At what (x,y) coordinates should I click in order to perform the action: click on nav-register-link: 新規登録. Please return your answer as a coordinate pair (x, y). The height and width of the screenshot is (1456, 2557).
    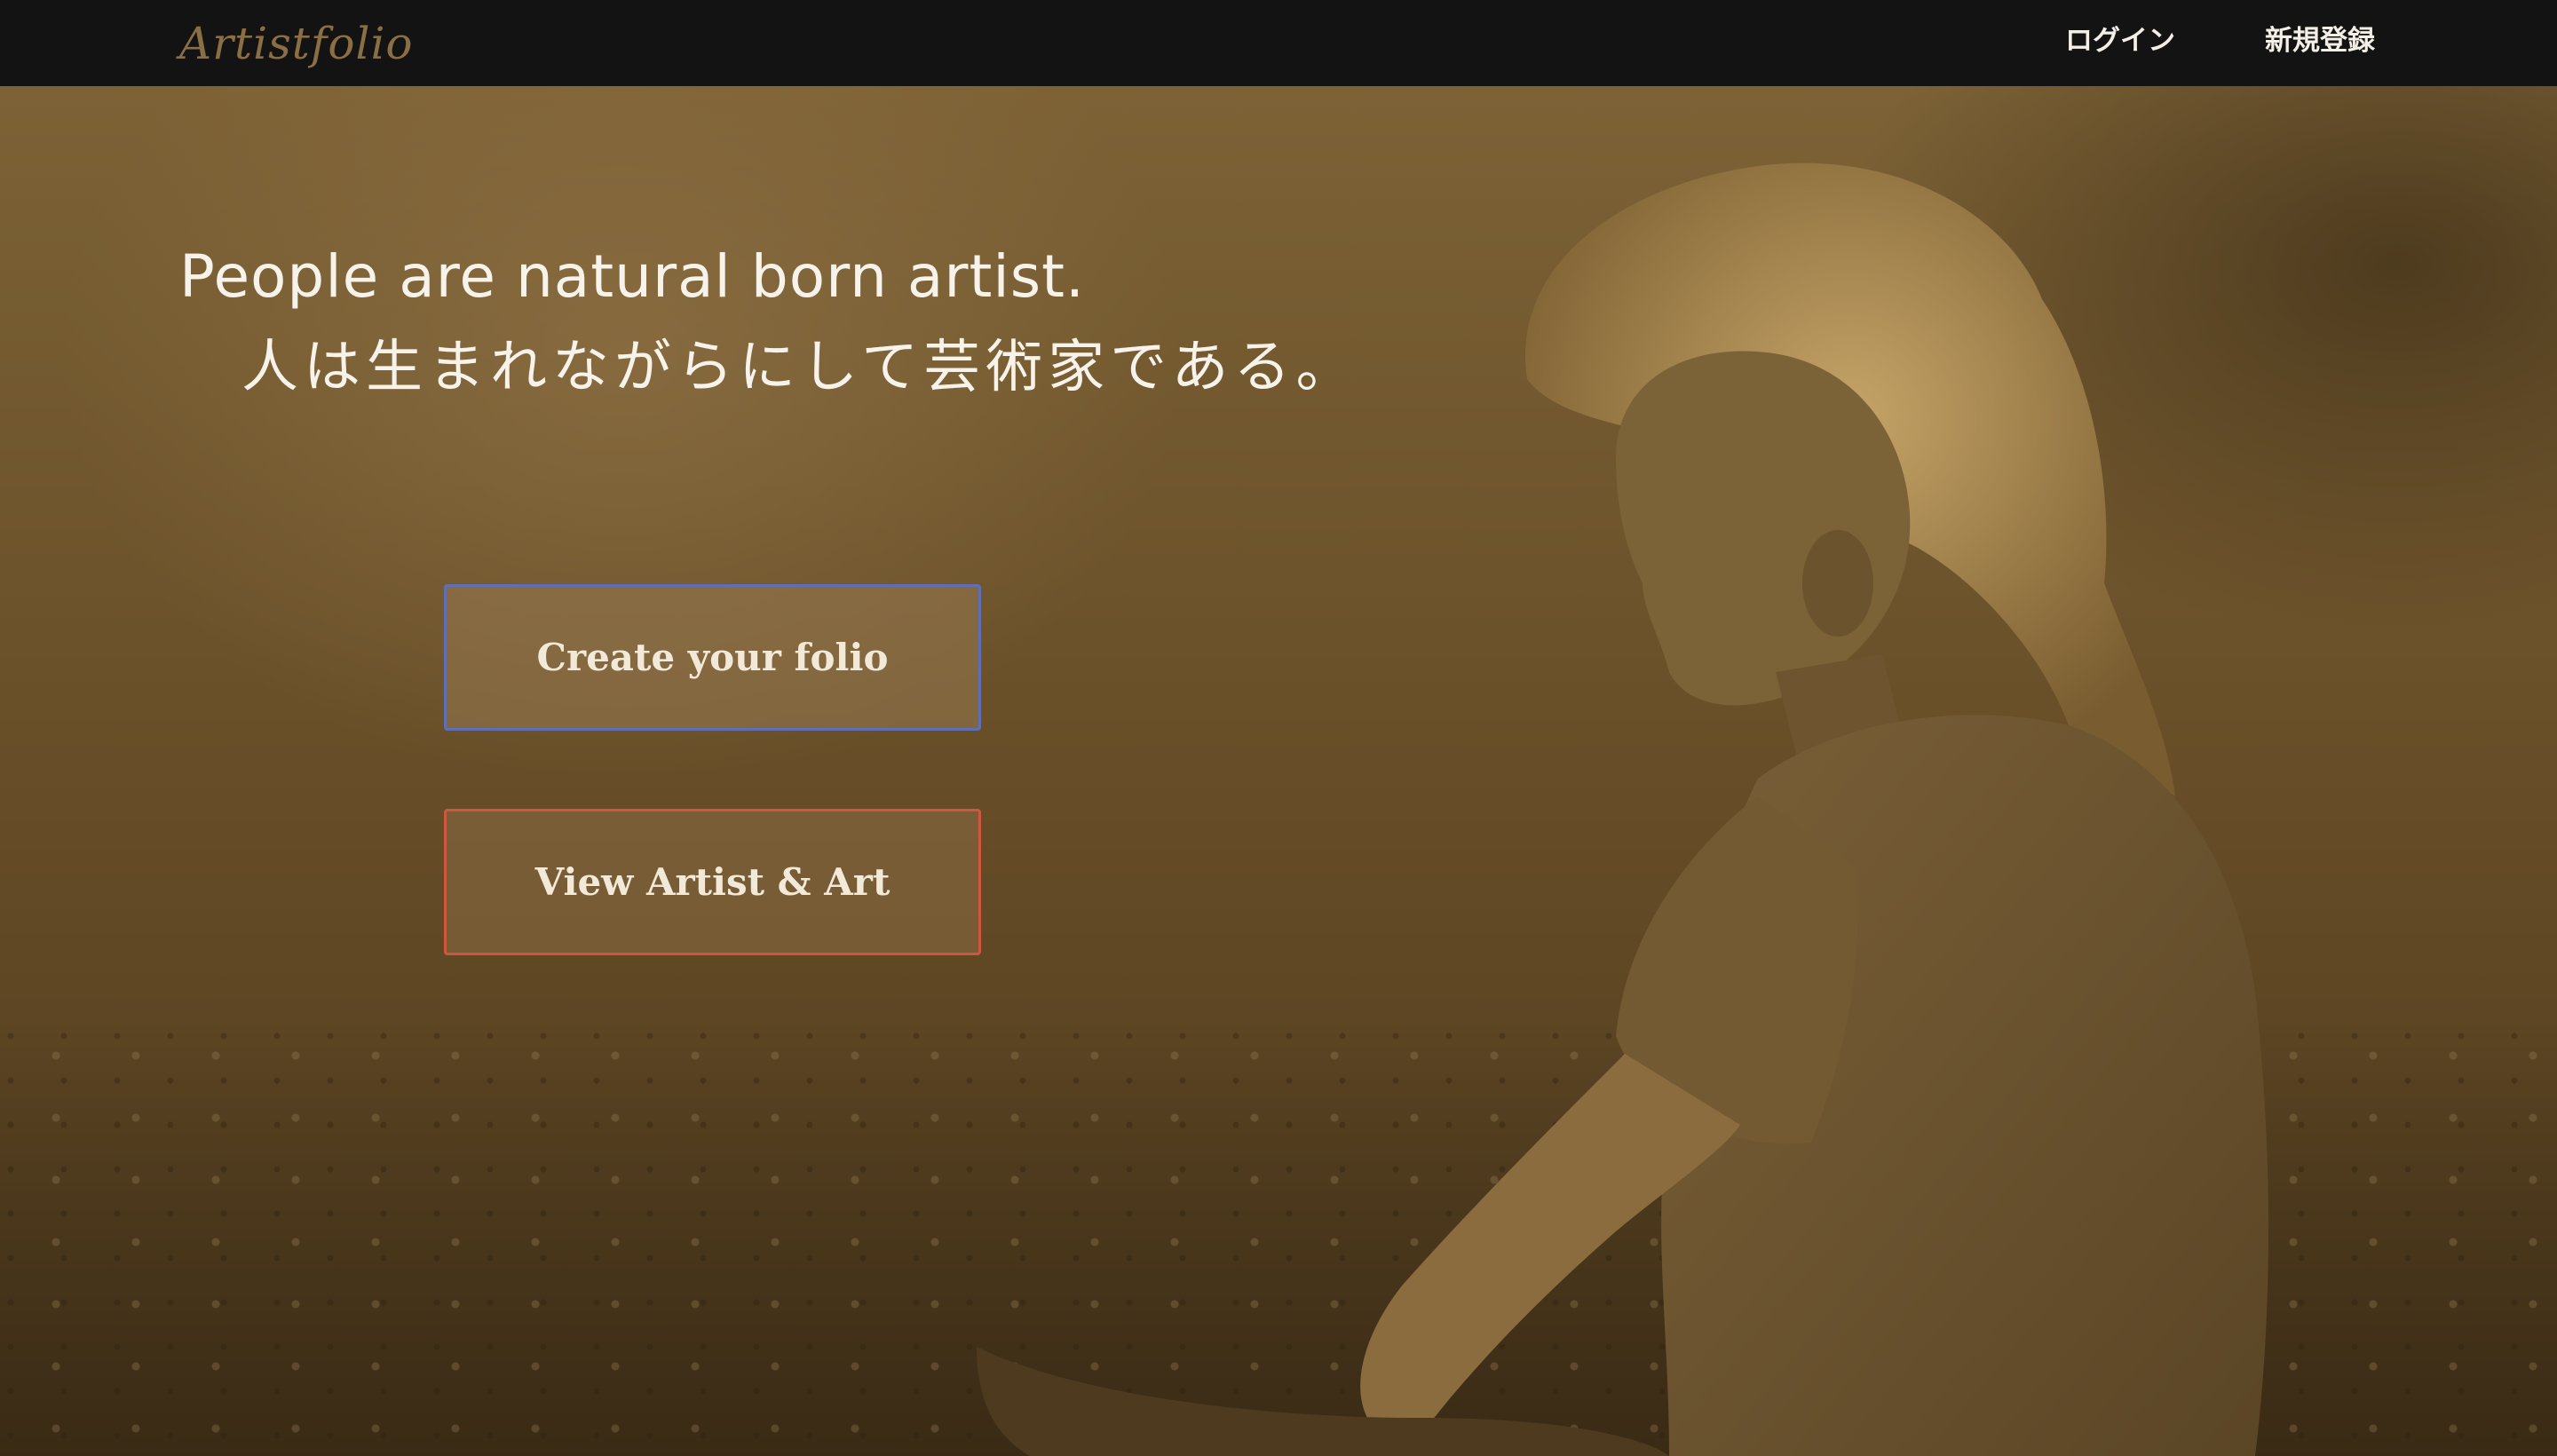
    Looking at the image, I should click on (2320, 41).